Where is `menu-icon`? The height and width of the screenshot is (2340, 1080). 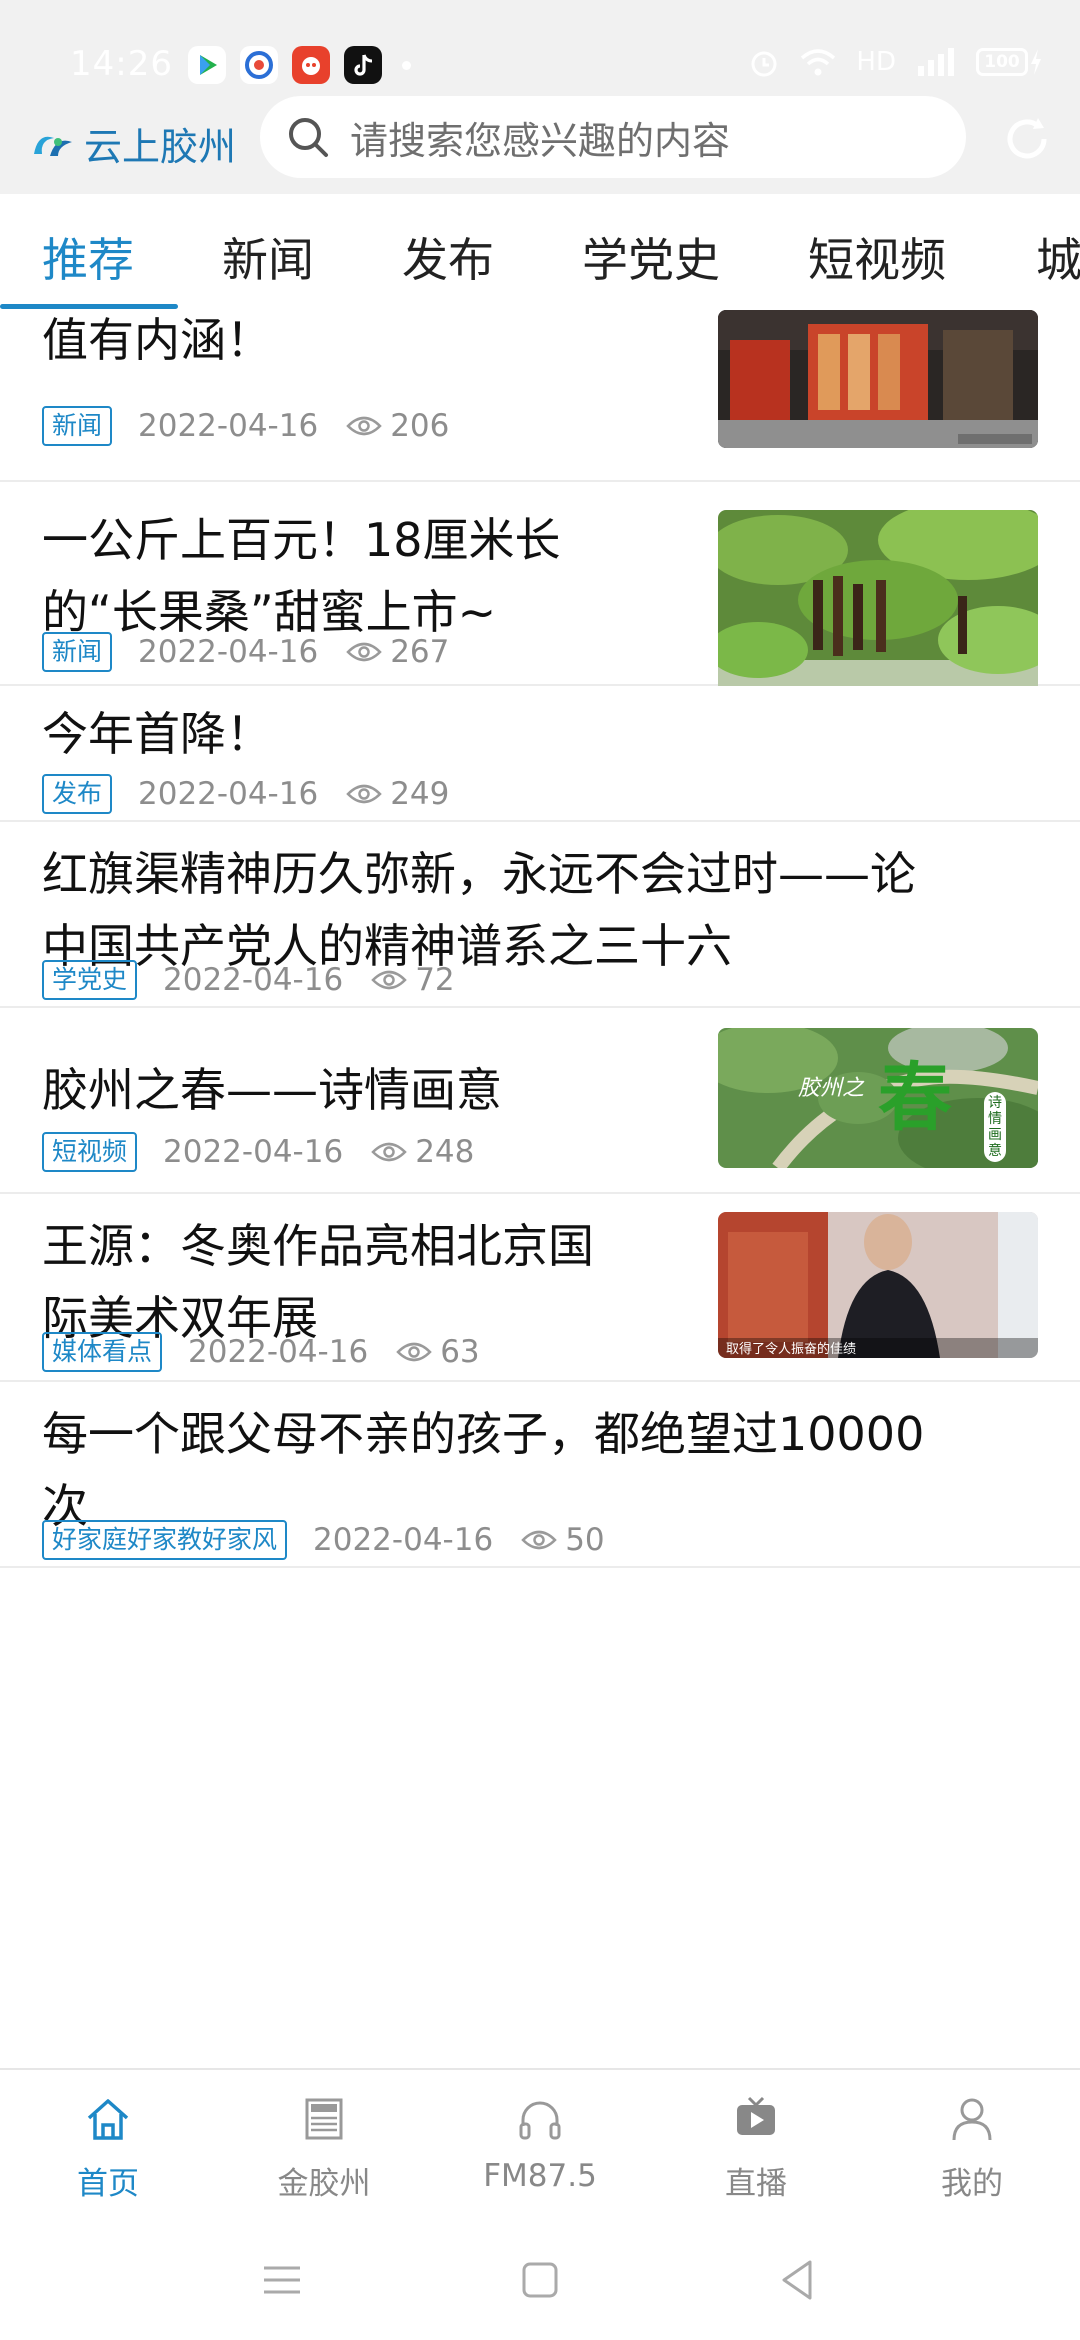 menu-icon is located at coordinates (282, 2280).